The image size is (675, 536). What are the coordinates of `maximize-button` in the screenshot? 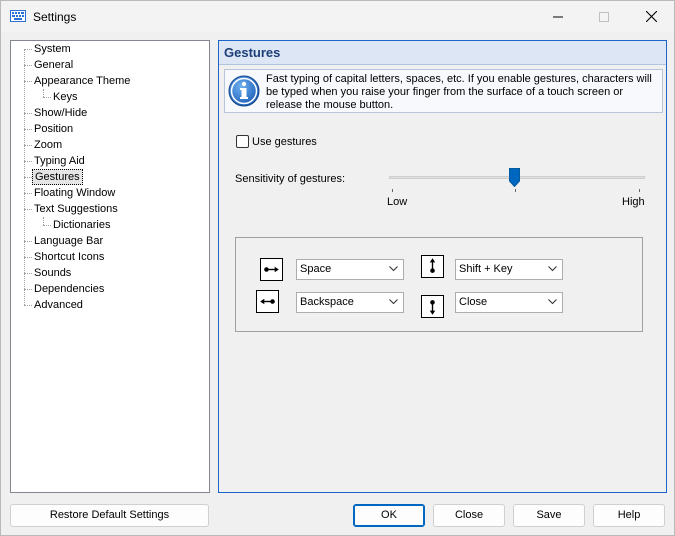 It's located at (604, 16).